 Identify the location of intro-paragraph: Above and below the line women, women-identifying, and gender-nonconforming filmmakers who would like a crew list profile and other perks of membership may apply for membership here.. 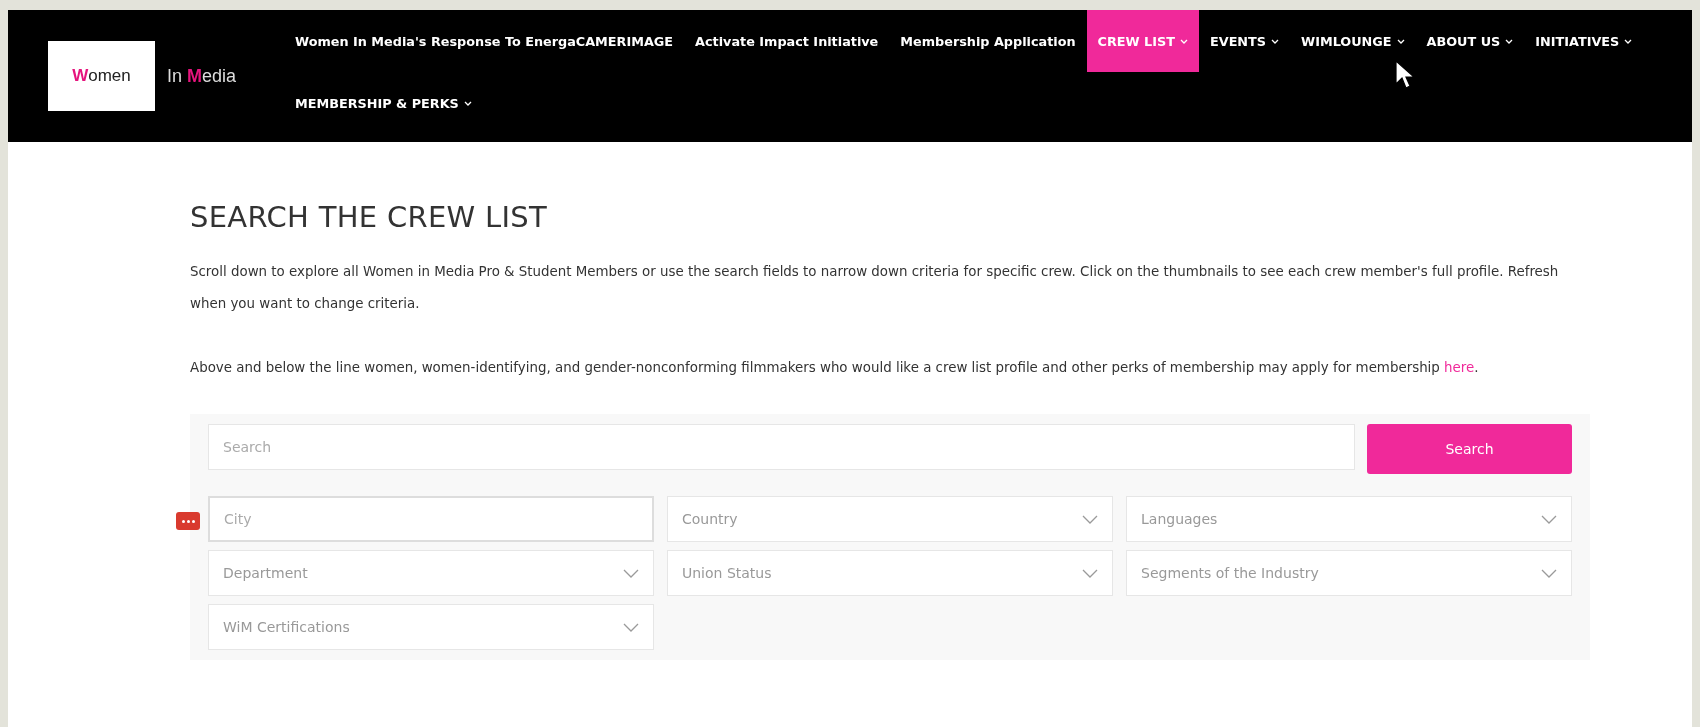
(835, 368).